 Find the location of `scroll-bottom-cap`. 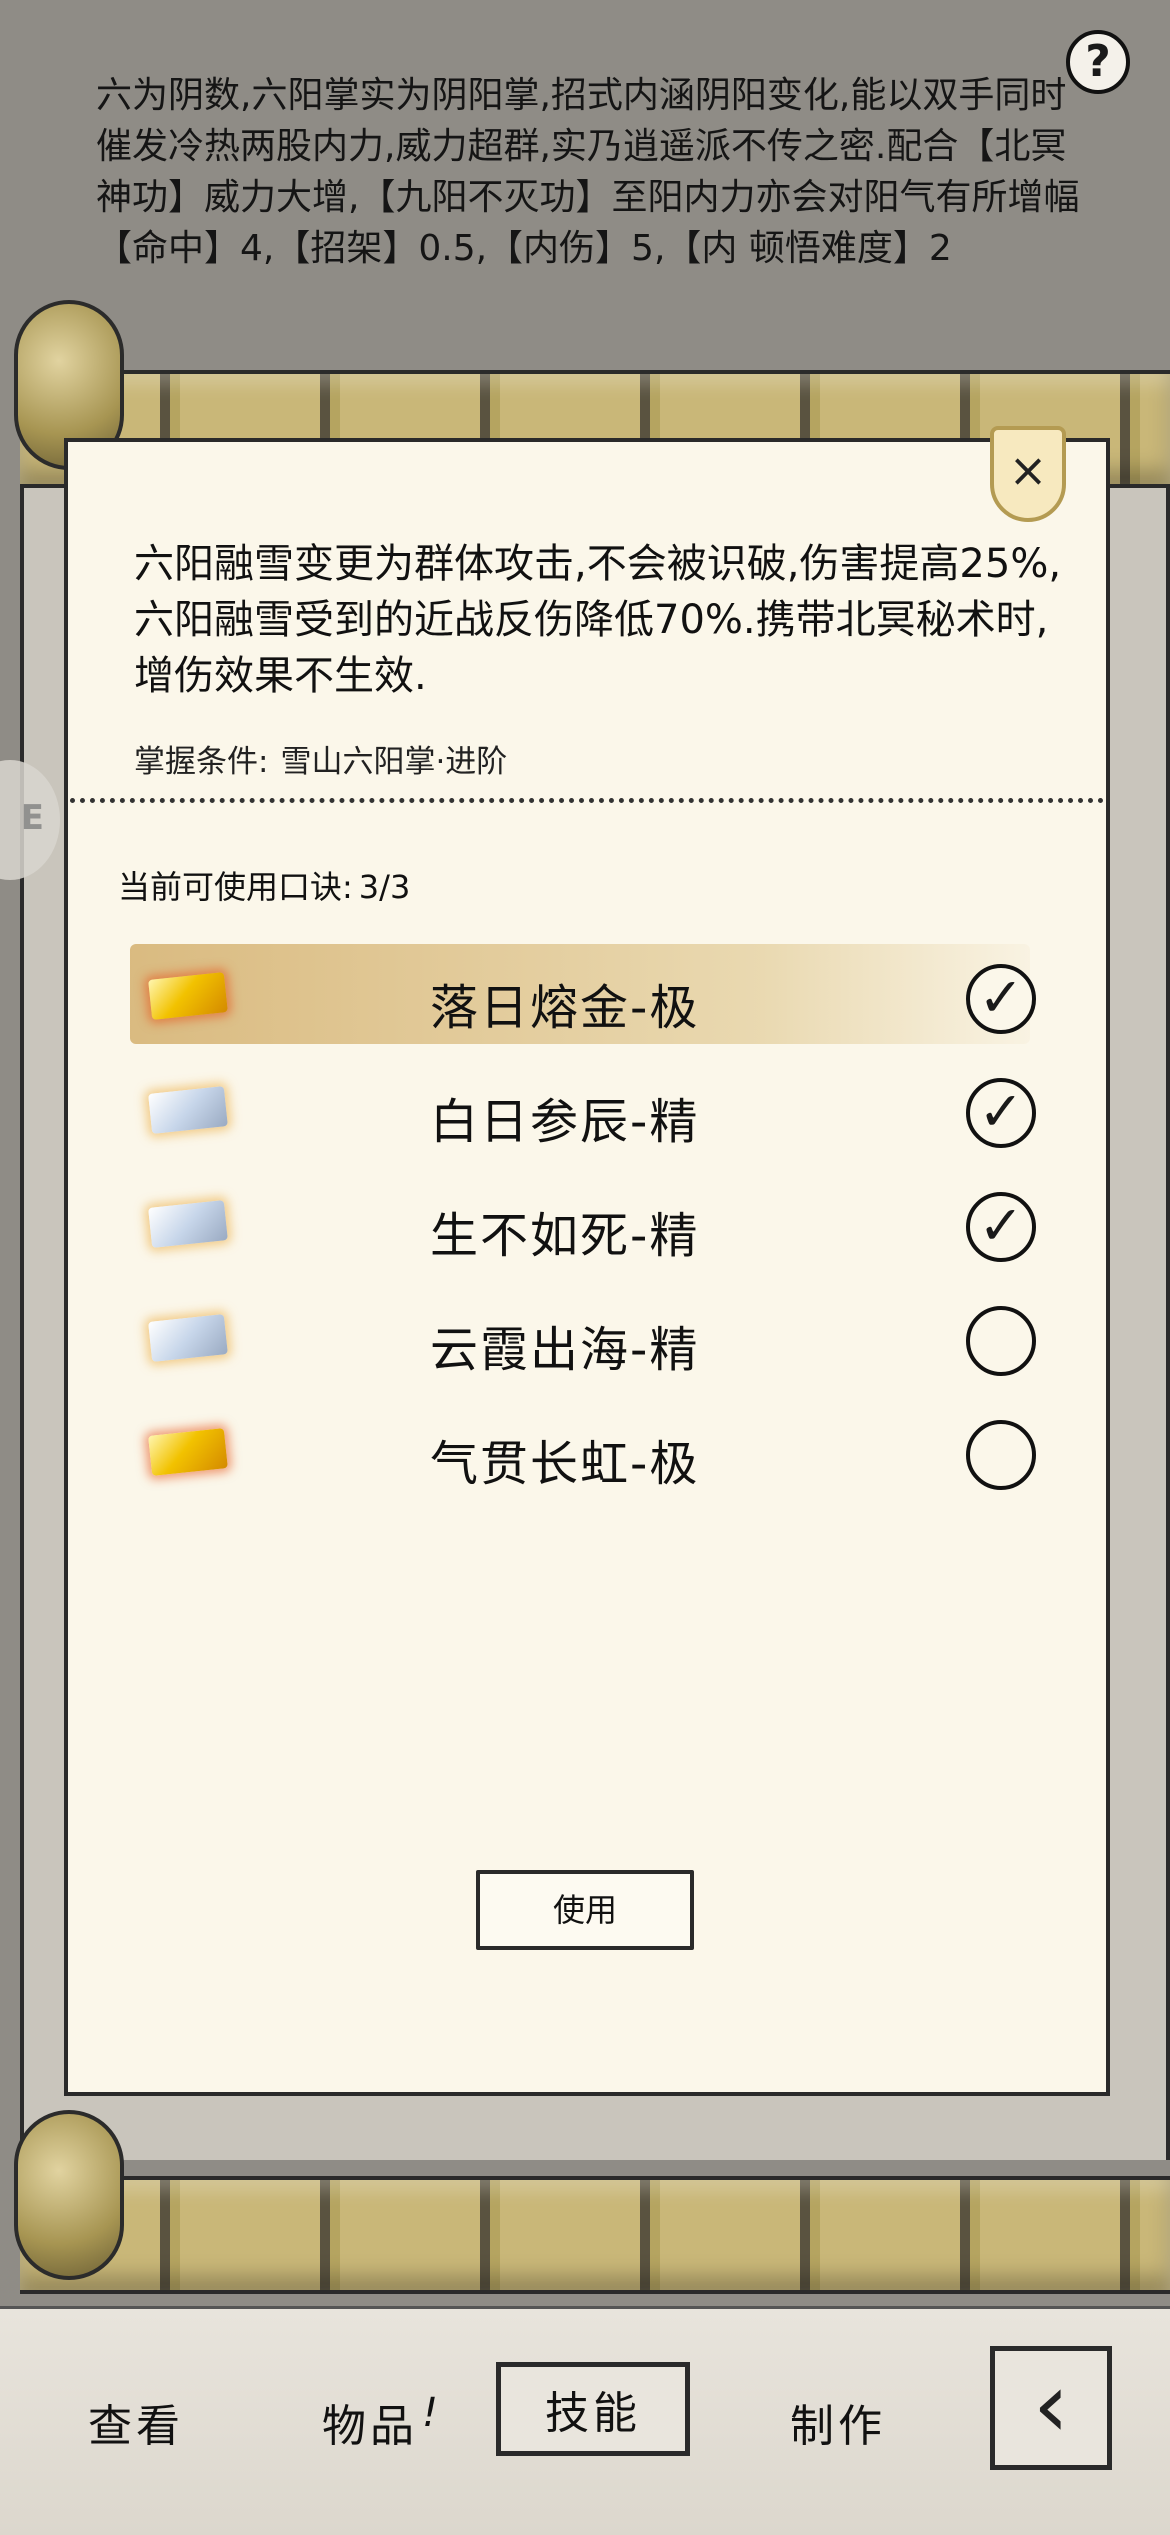

scroll-bottom-cap is located at coordinates (69, 2195).